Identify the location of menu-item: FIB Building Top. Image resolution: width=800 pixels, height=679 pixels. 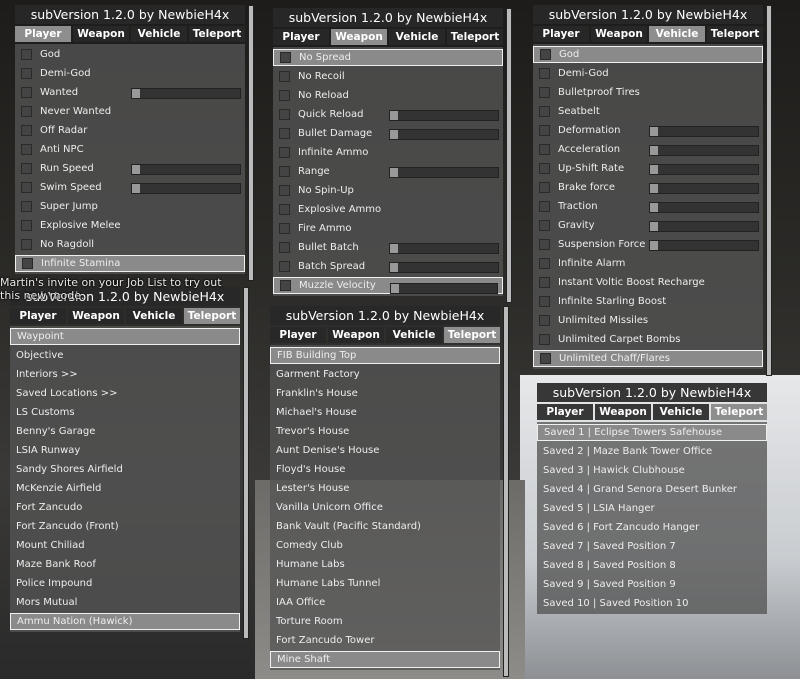
(385, 355).